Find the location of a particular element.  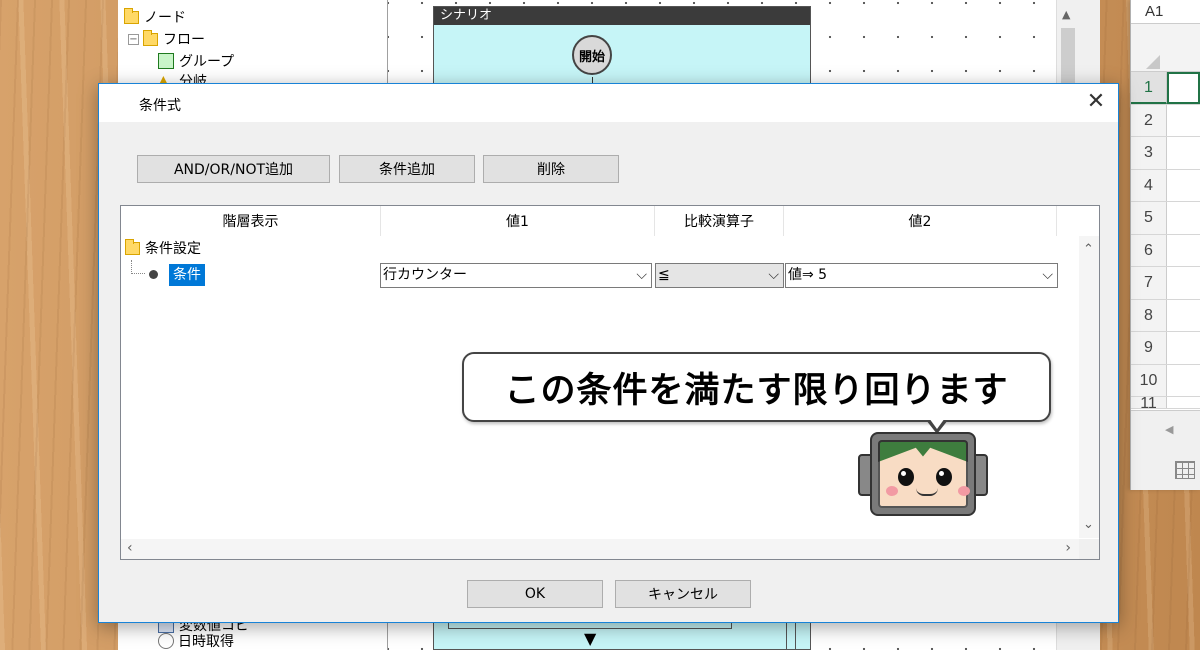

tree-item-label: グループ is located at coordinates (207, 62).